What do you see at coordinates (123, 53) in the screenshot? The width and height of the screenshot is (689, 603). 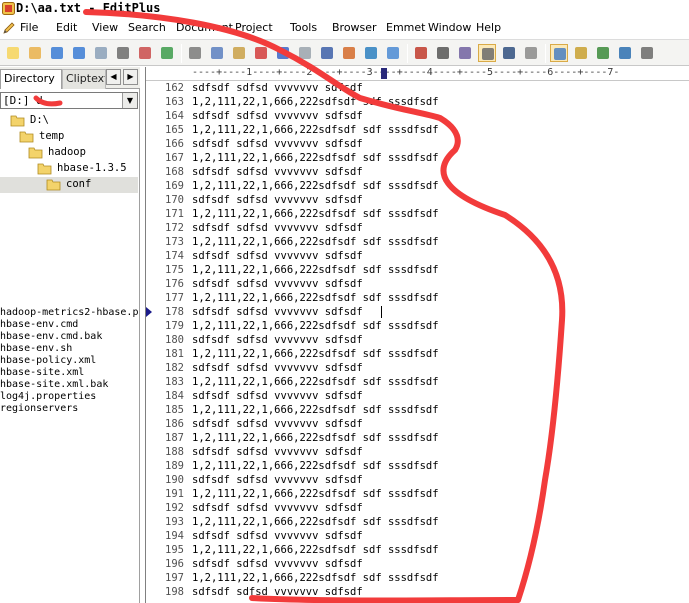 I see `print-icon` at bounding box center [123, 53].